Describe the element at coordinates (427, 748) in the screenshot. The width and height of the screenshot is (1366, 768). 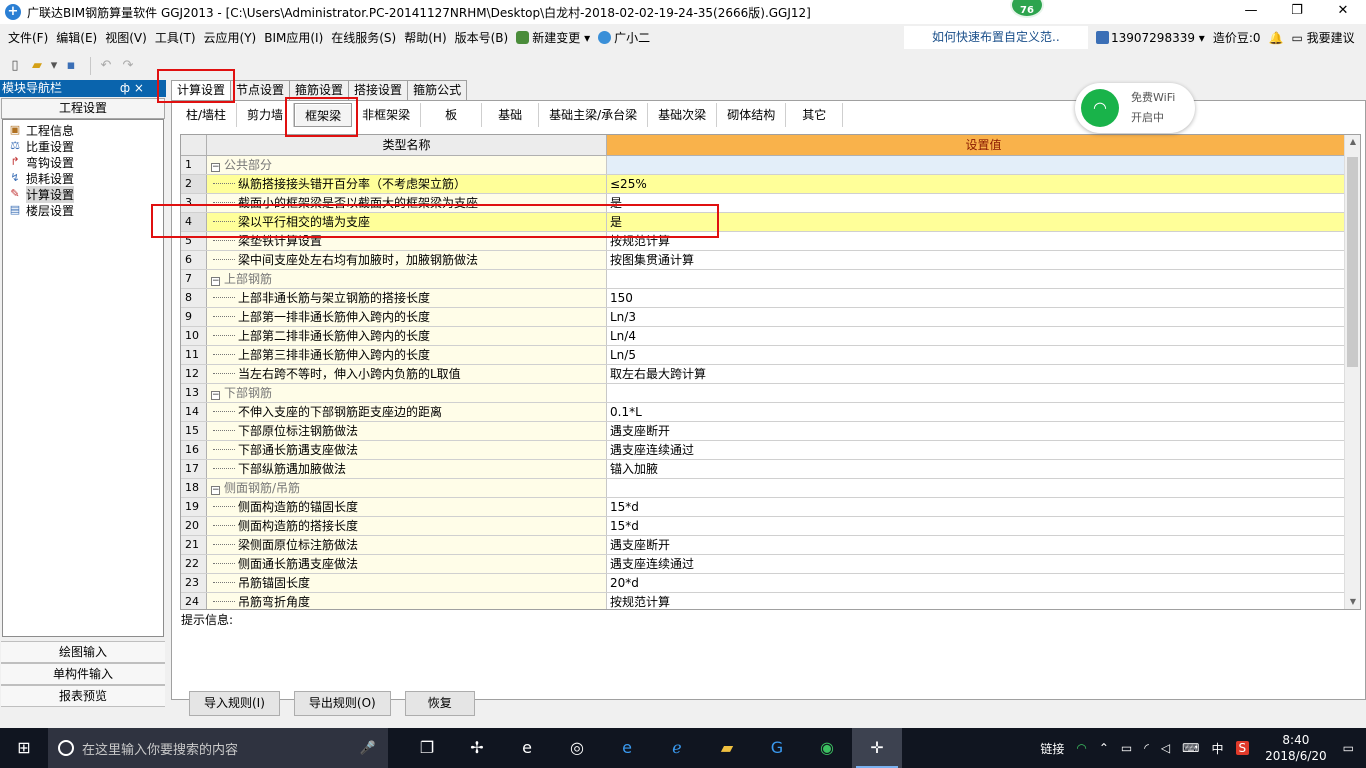
I see `task-view-icon: ❐` at that location.